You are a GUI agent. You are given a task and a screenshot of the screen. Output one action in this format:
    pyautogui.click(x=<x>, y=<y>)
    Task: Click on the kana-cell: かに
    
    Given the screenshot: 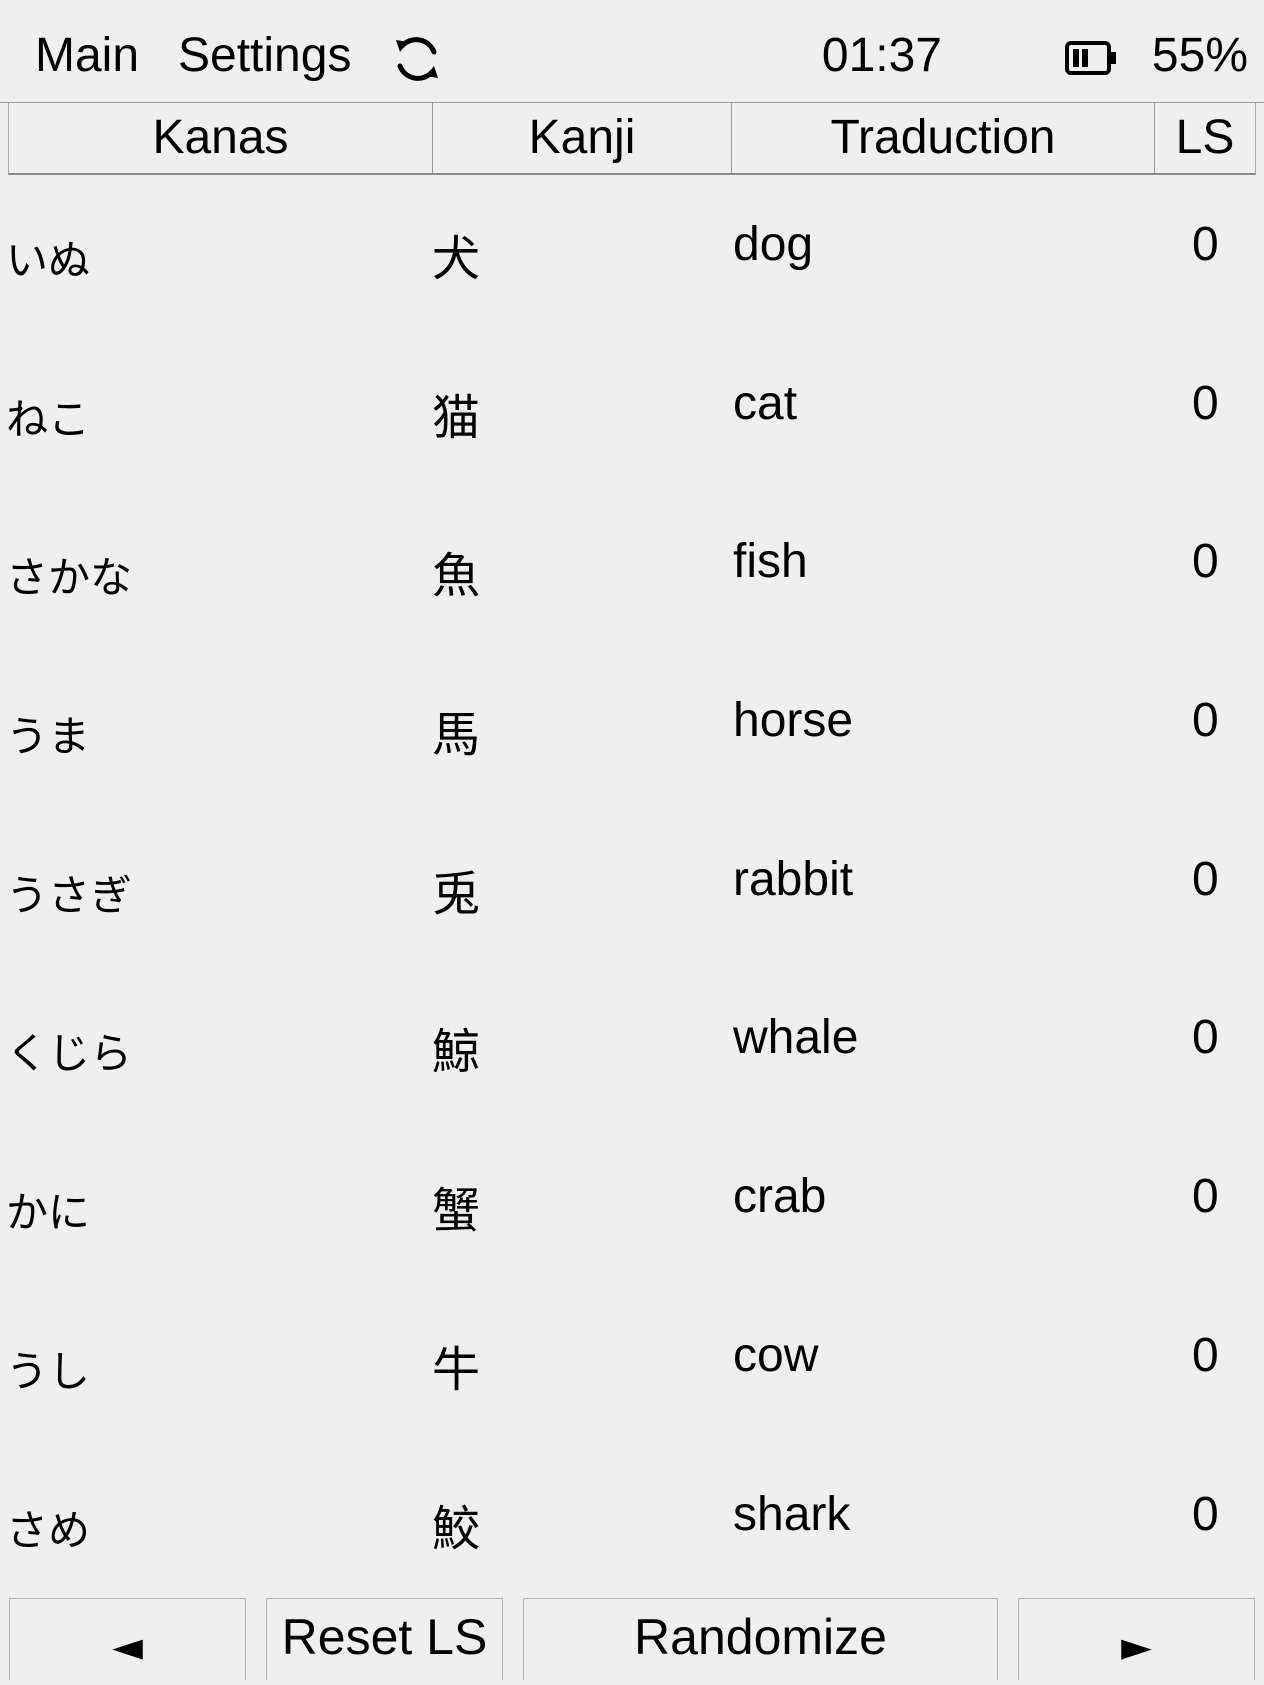 What is the action you would take?
    pyautogui.click(x=48, y=1213)
    